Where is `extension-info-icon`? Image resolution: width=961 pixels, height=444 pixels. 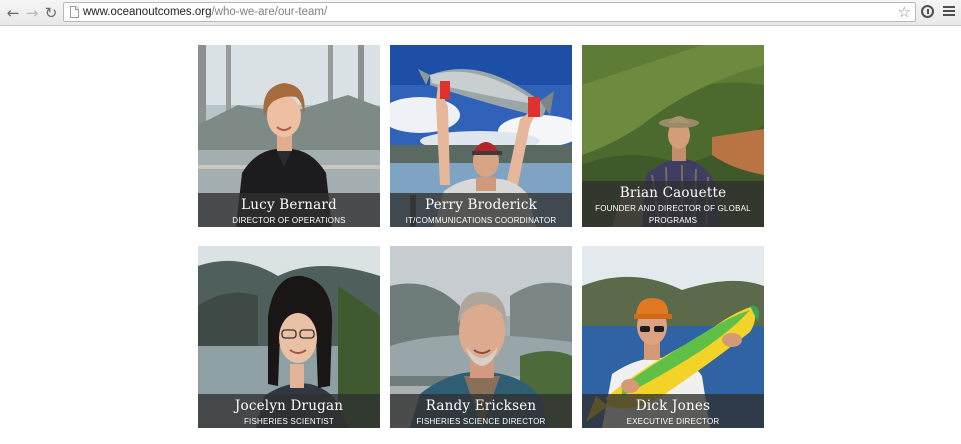 extension-info-icon is located at coordinates (927, 11).